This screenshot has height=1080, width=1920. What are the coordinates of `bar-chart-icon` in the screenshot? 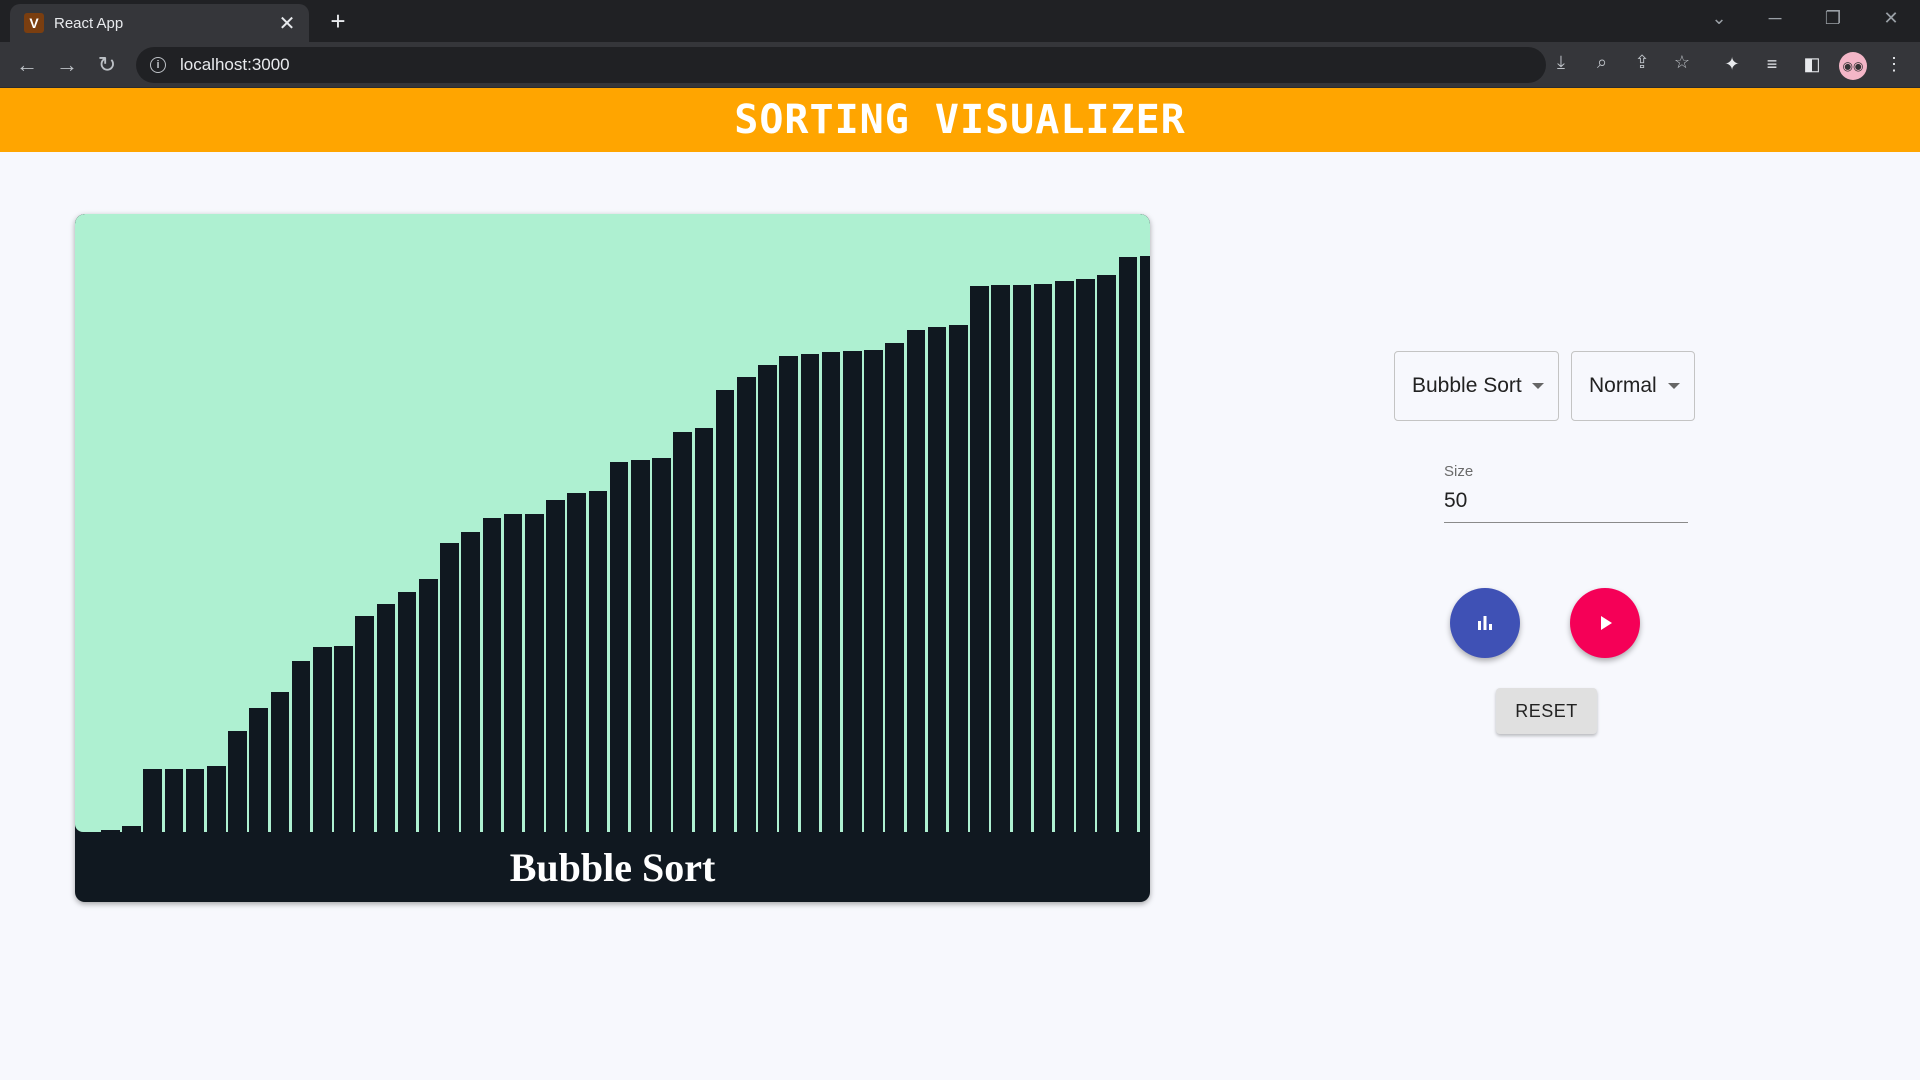 It's located at (1485, 623).